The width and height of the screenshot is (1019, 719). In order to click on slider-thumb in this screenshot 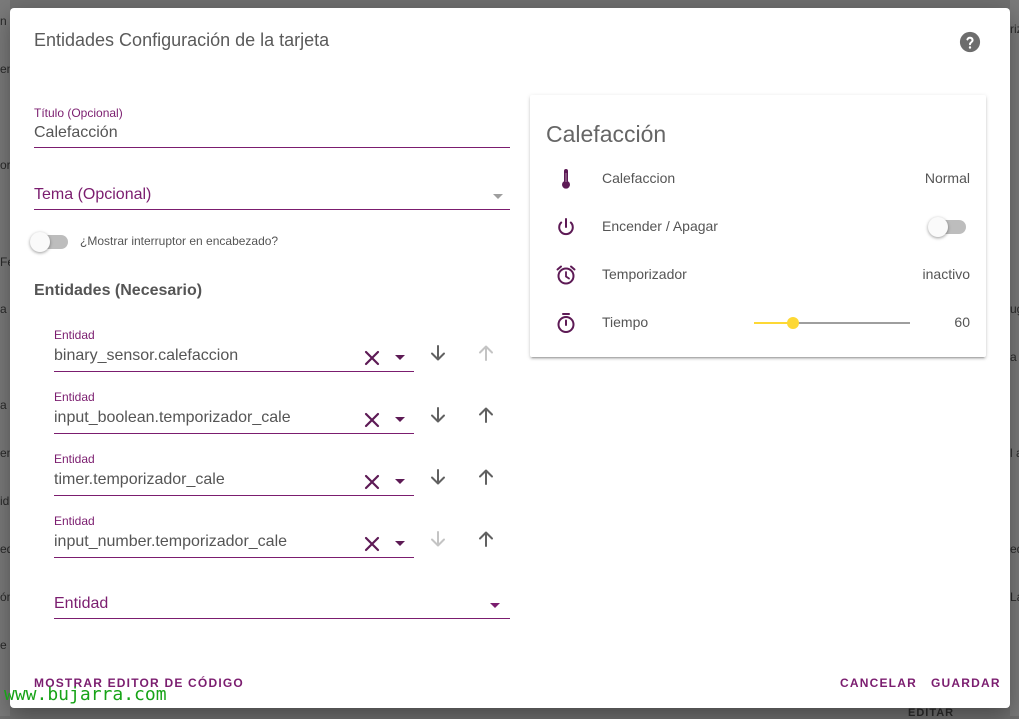, I will do `click(793, 323)`.